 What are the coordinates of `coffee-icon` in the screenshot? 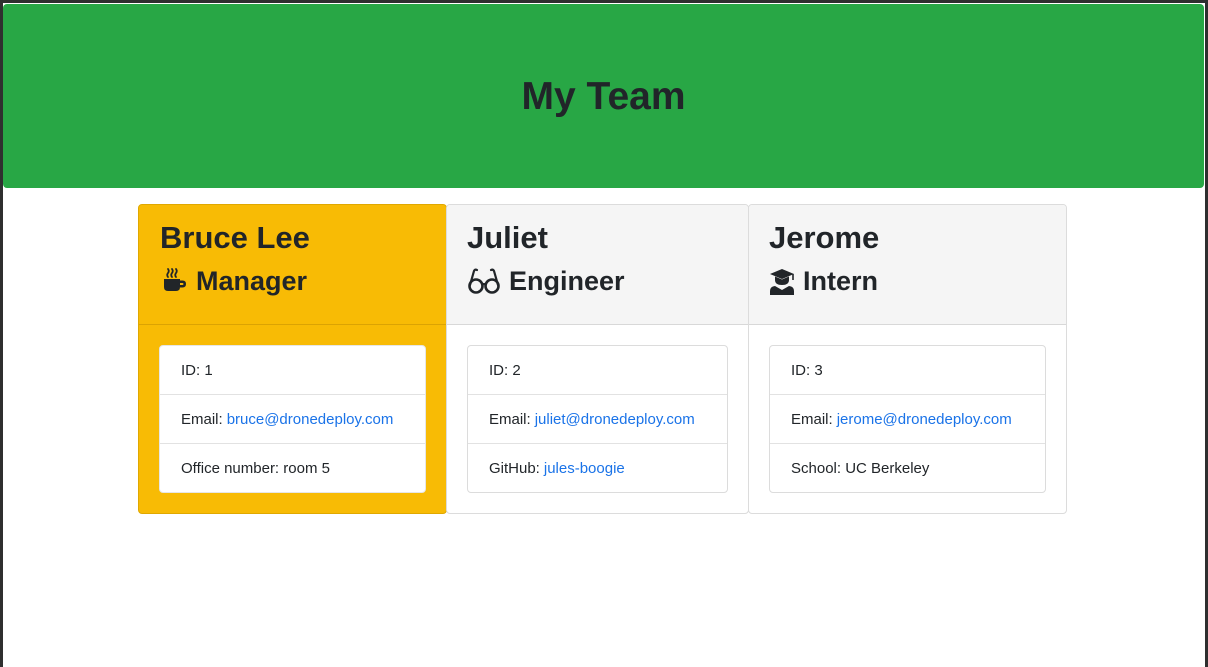 It's located at (174, 281).